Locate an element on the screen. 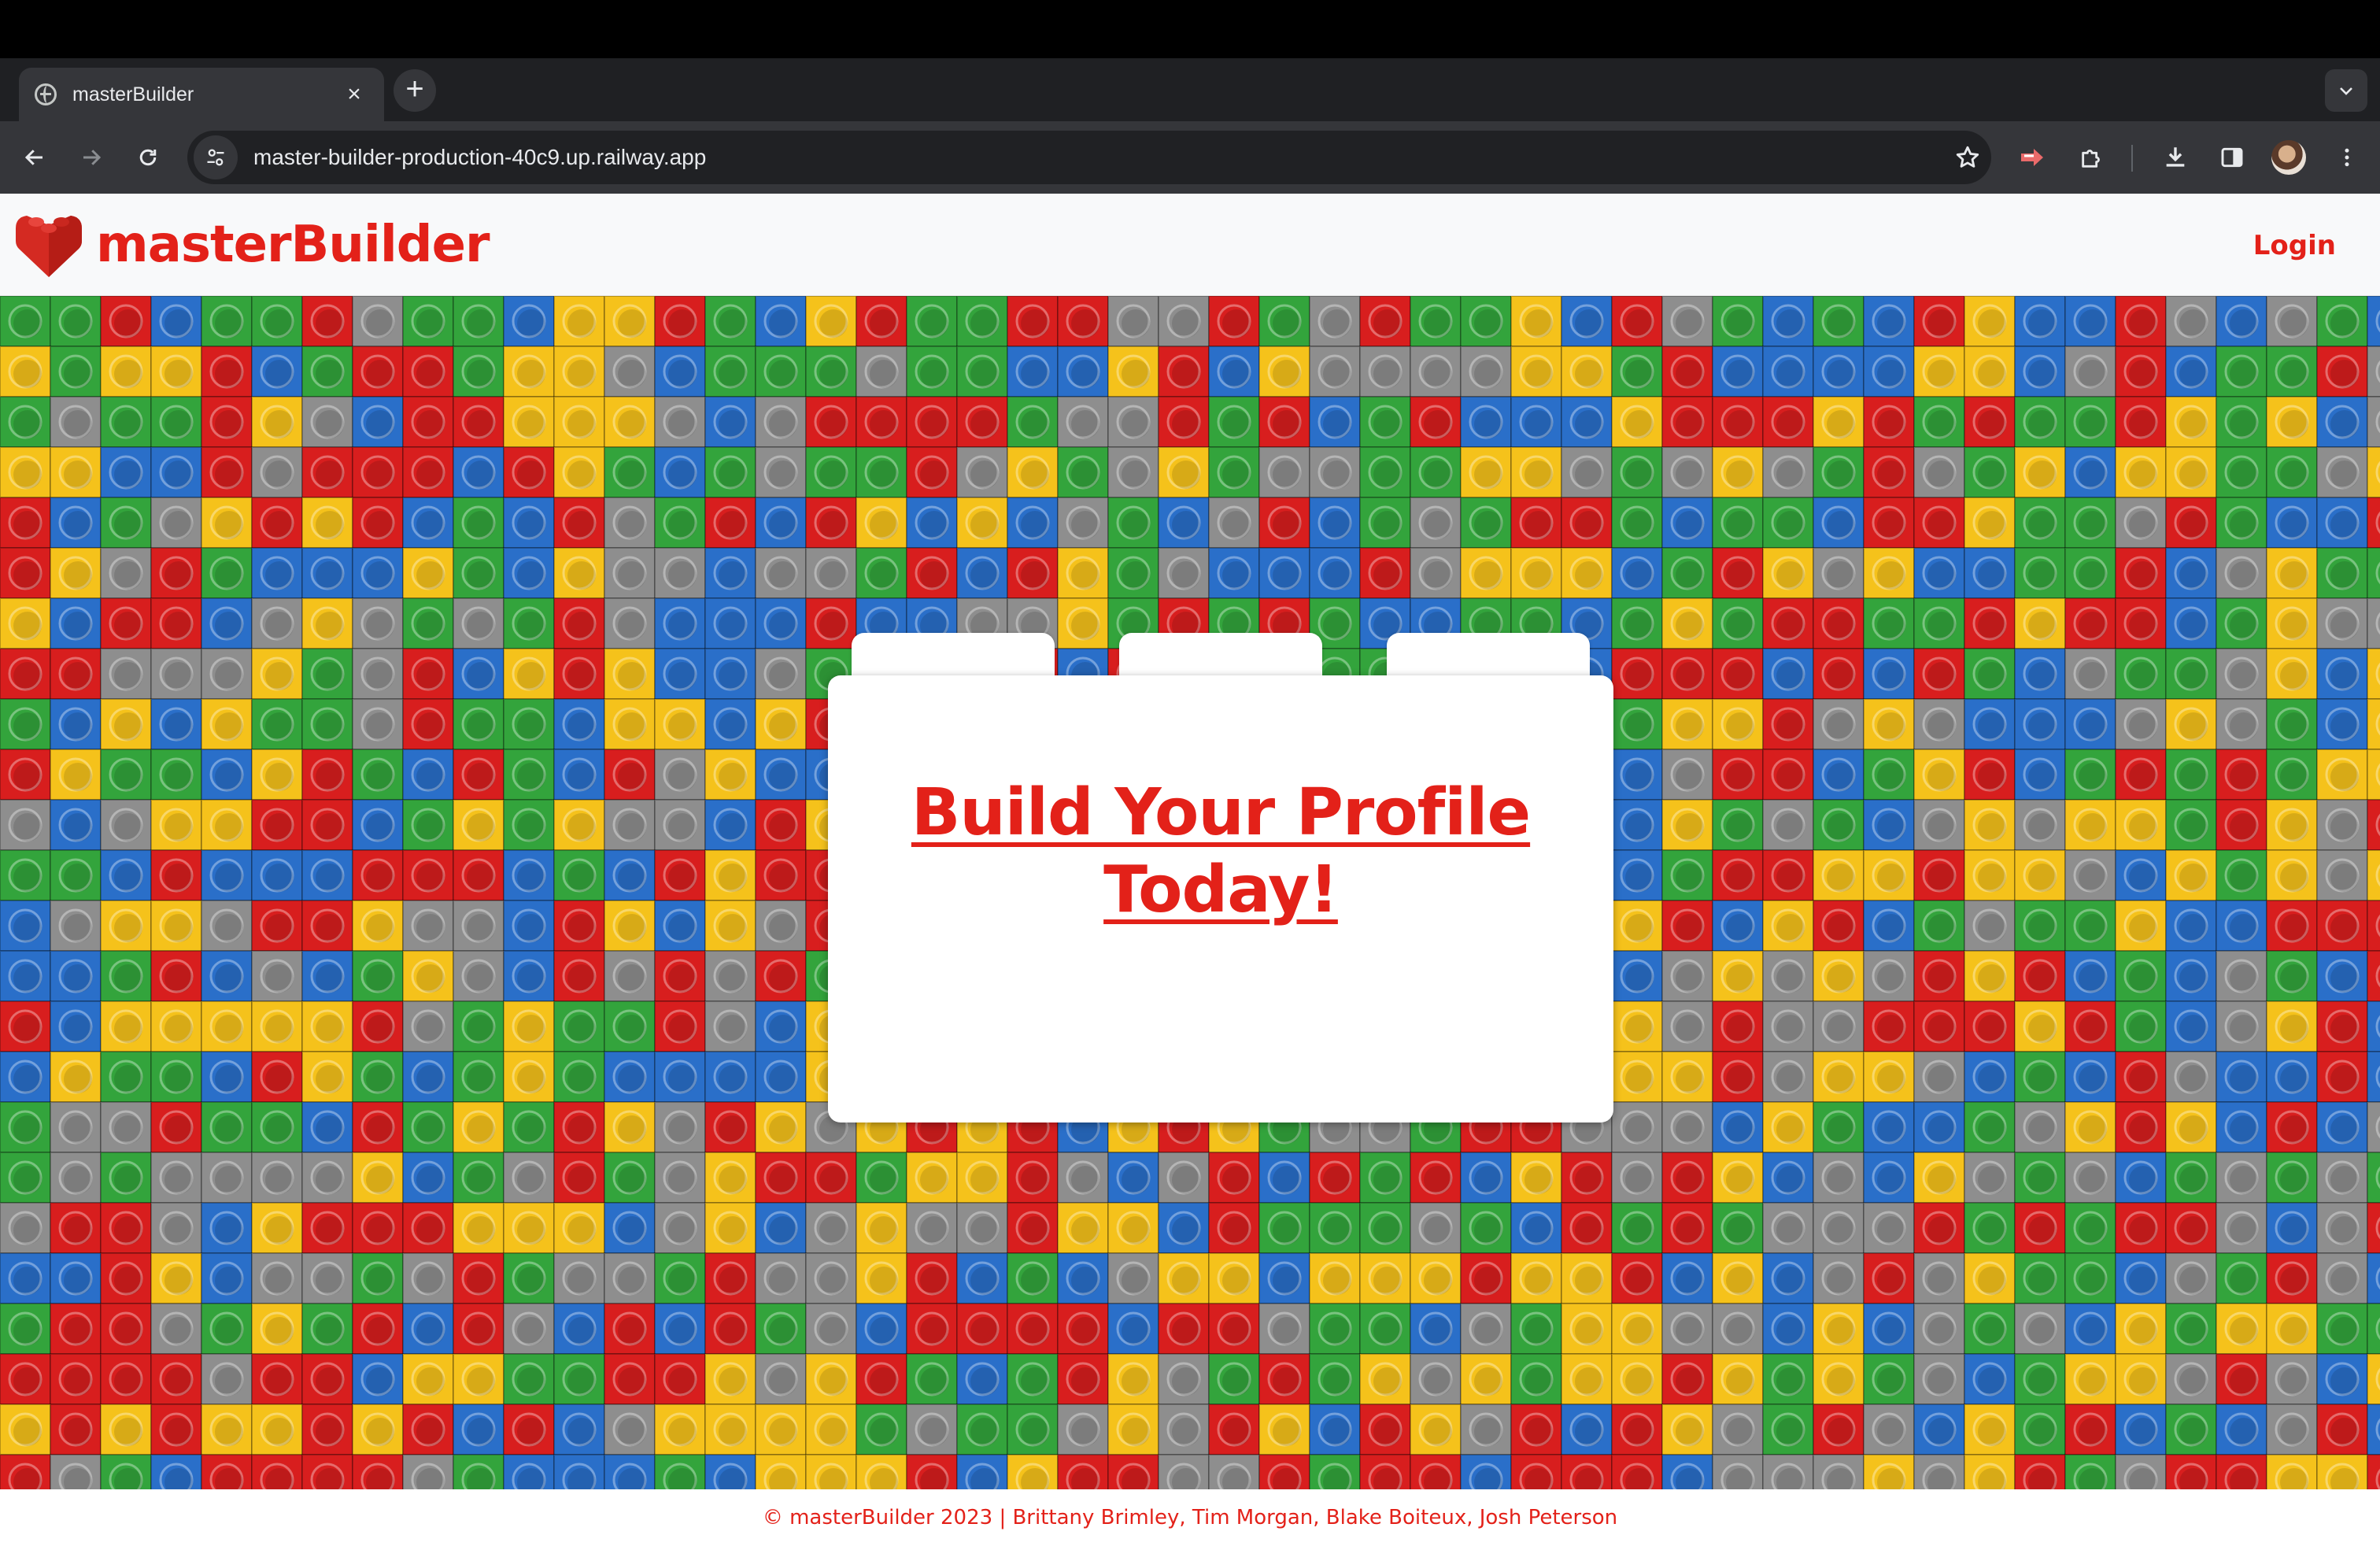  browser-tab: masterBuilder × is located at coordinates (201, 95).